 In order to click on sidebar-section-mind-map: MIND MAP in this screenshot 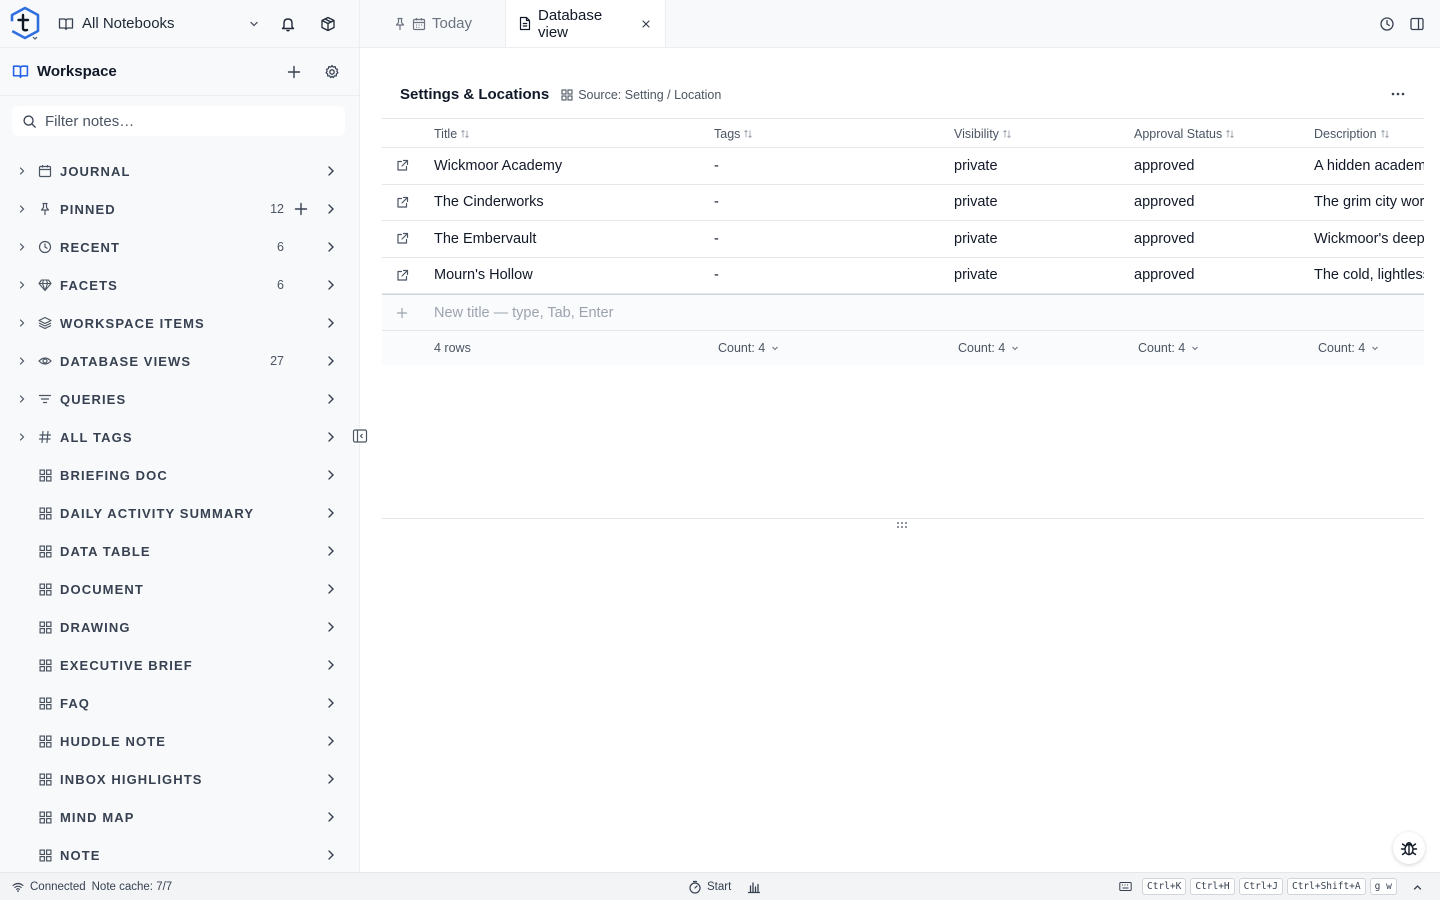, I will do `click(179, 817)`.